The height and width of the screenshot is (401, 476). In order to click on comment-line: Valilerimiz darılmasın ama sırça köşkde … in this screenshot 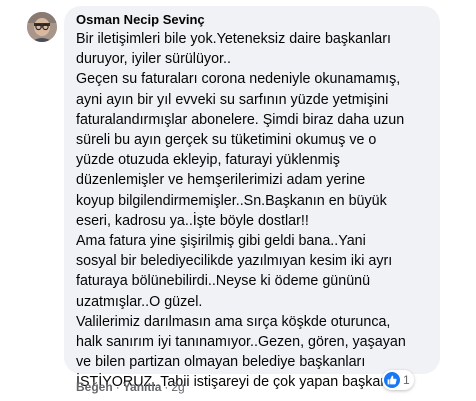, I will do `click(233, 321)`.